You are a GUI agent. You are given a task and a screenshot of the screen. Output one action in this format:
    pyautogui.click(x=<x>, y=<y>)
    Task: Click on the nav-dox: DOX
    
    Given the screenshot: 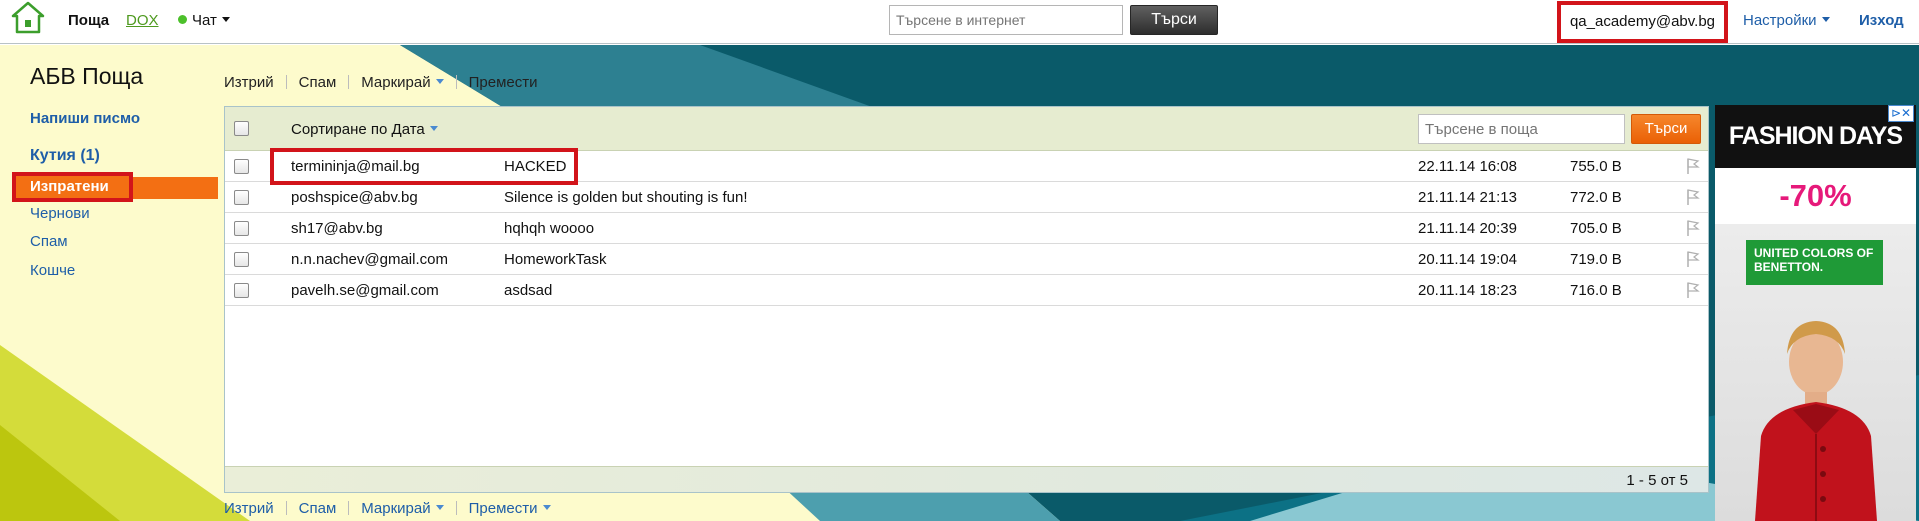 What is the action you would take?
    pyautogui.click(x=142, y=20)
    